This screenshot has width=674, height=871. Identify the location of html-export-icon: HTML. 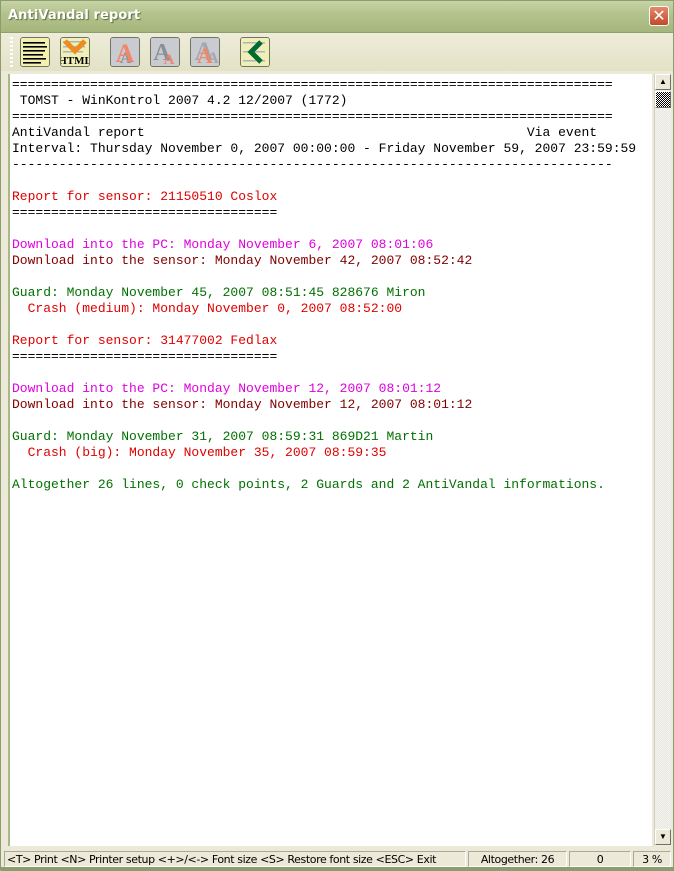
(75, 52).